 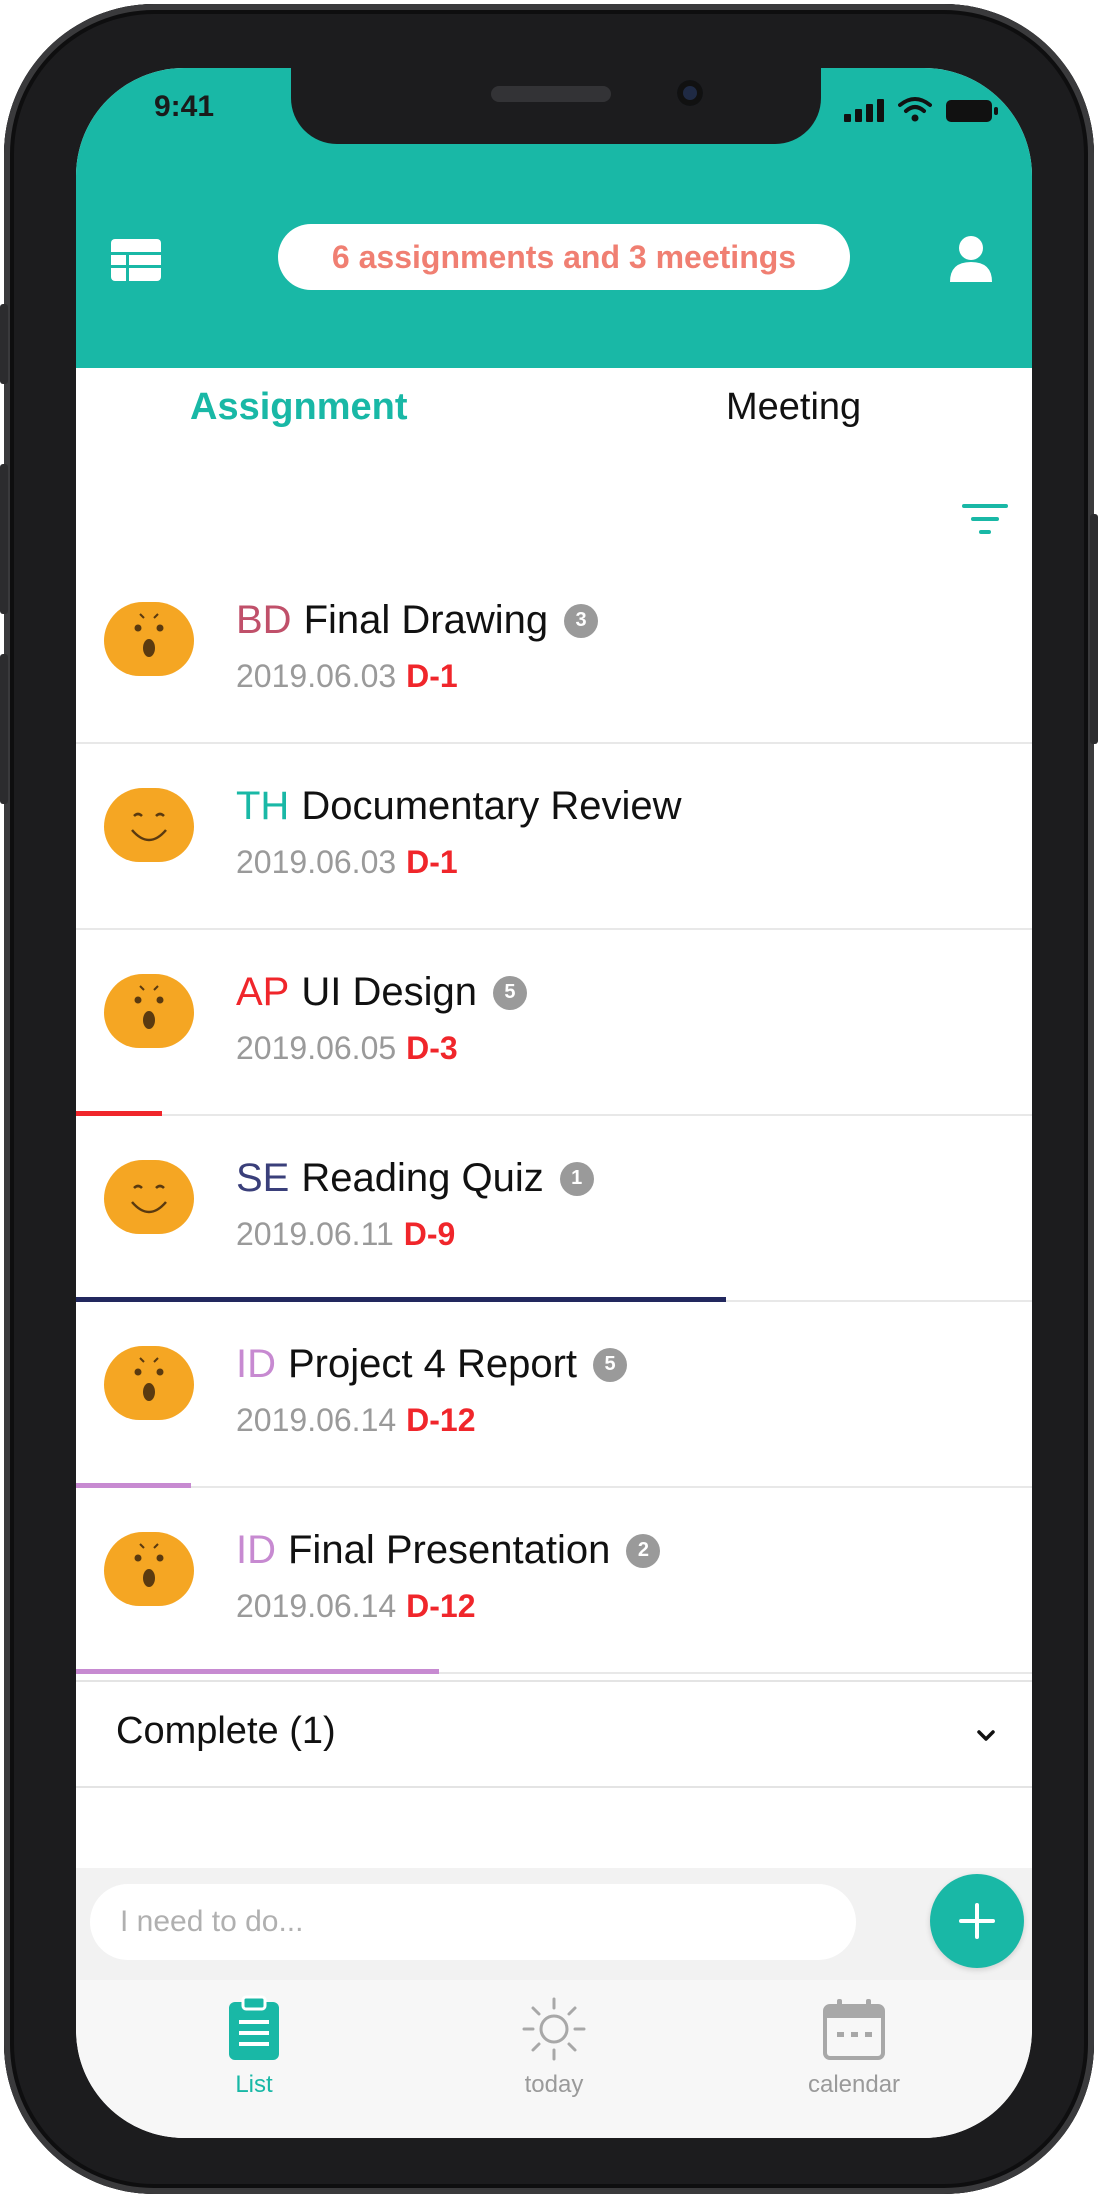 I want to click on wifi-icon, so click(x=915, y=109).